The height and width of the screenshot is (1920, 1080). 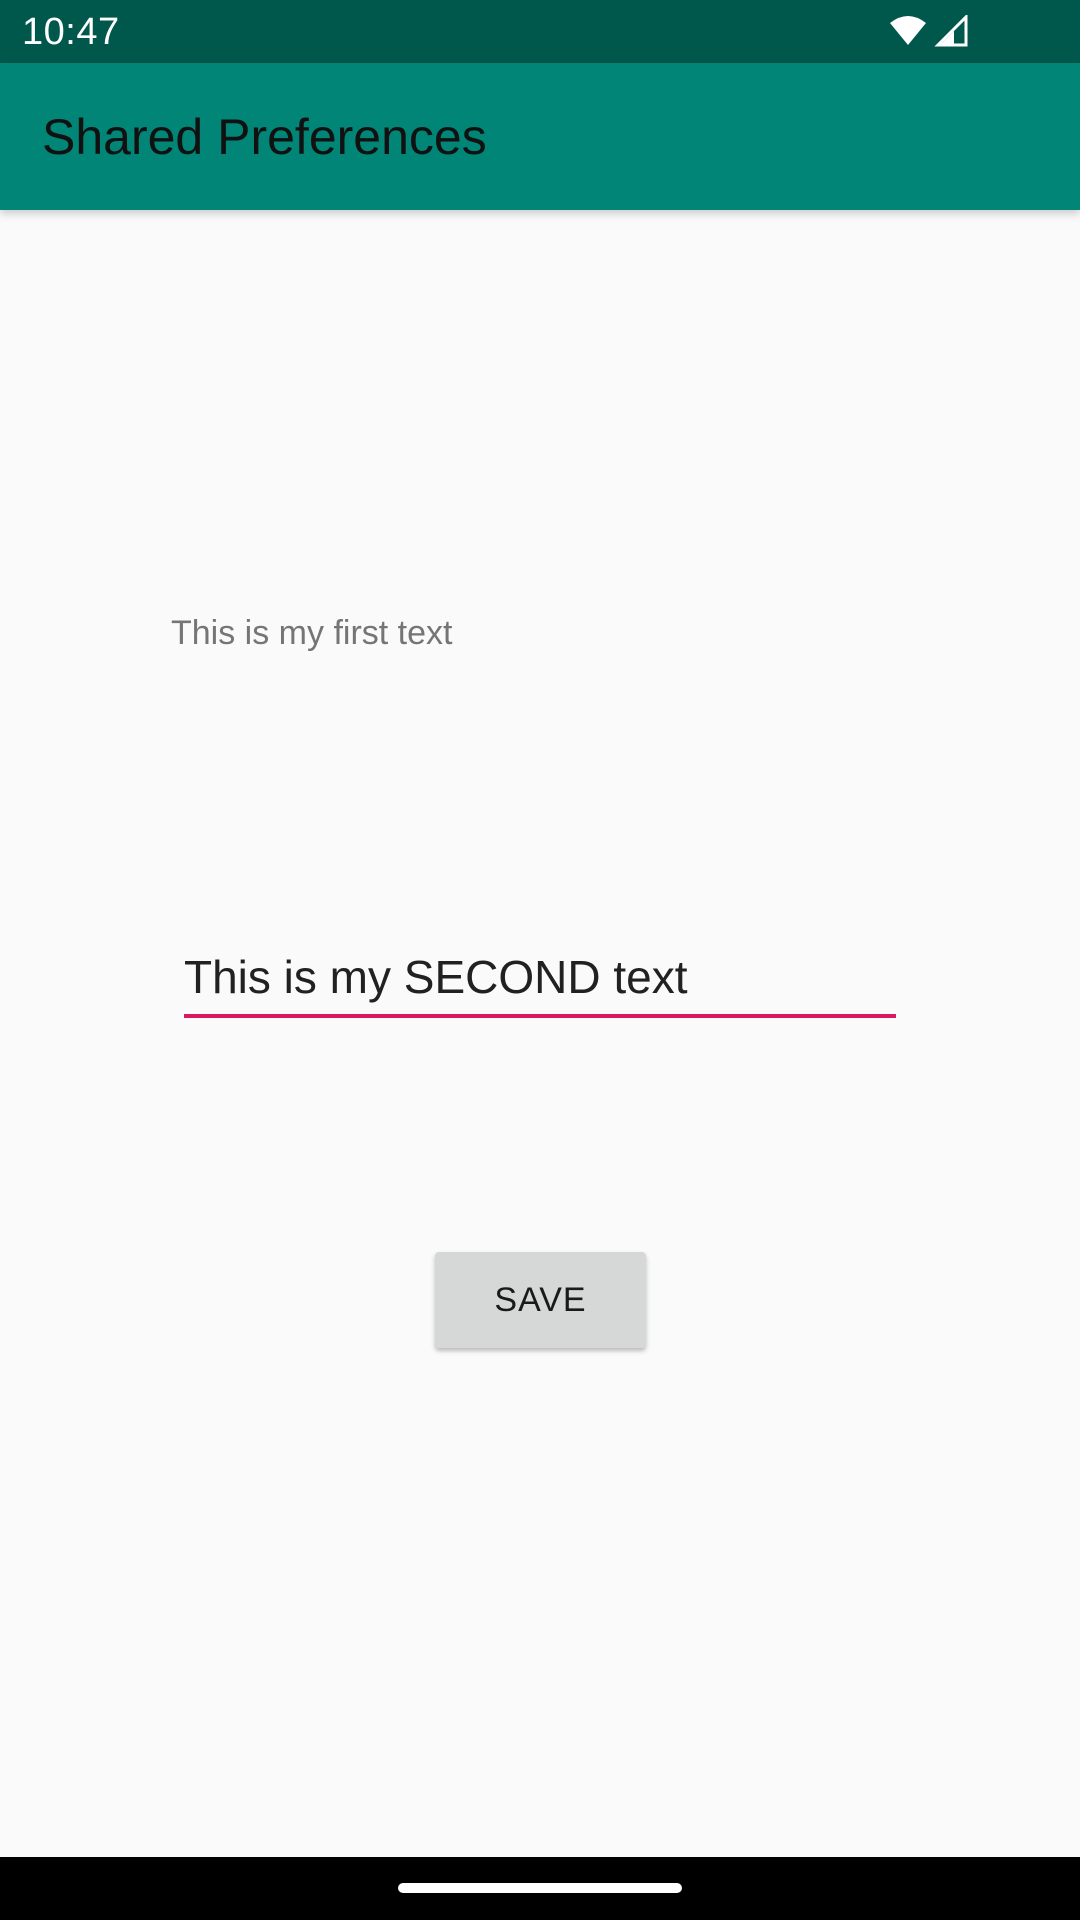 I want to click on save-button: SAVE, so click(x=540, y=1300).